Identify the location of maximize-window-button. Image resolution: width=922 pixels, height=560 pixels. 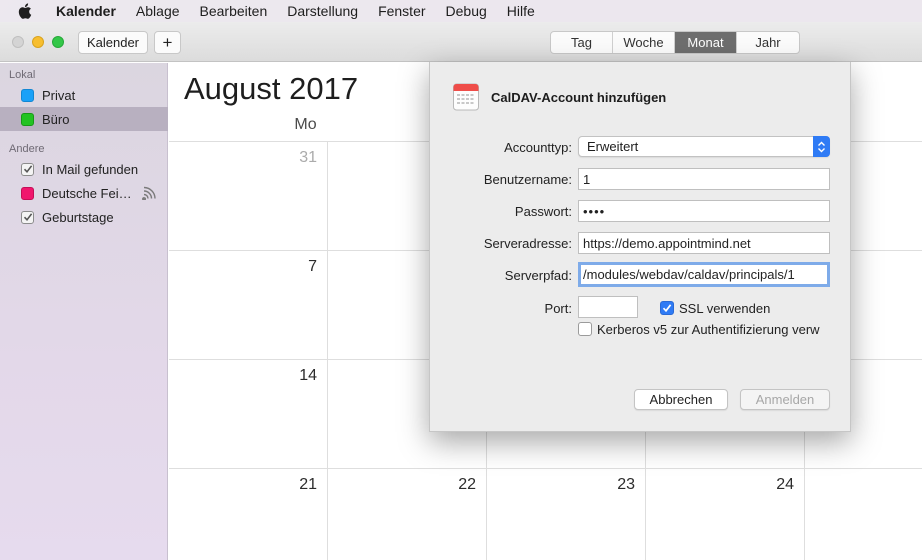
(58, 42).